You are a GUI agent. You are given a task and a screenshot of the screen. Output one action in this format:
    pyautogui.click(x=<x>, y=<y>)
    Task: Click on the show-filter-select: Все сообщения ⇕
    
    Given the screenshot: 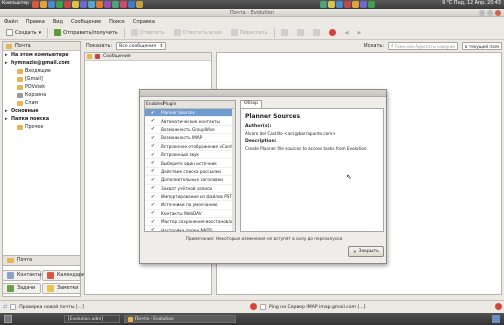 What is the action you would take?
    pyautogui.click(x=141, y=46)
    